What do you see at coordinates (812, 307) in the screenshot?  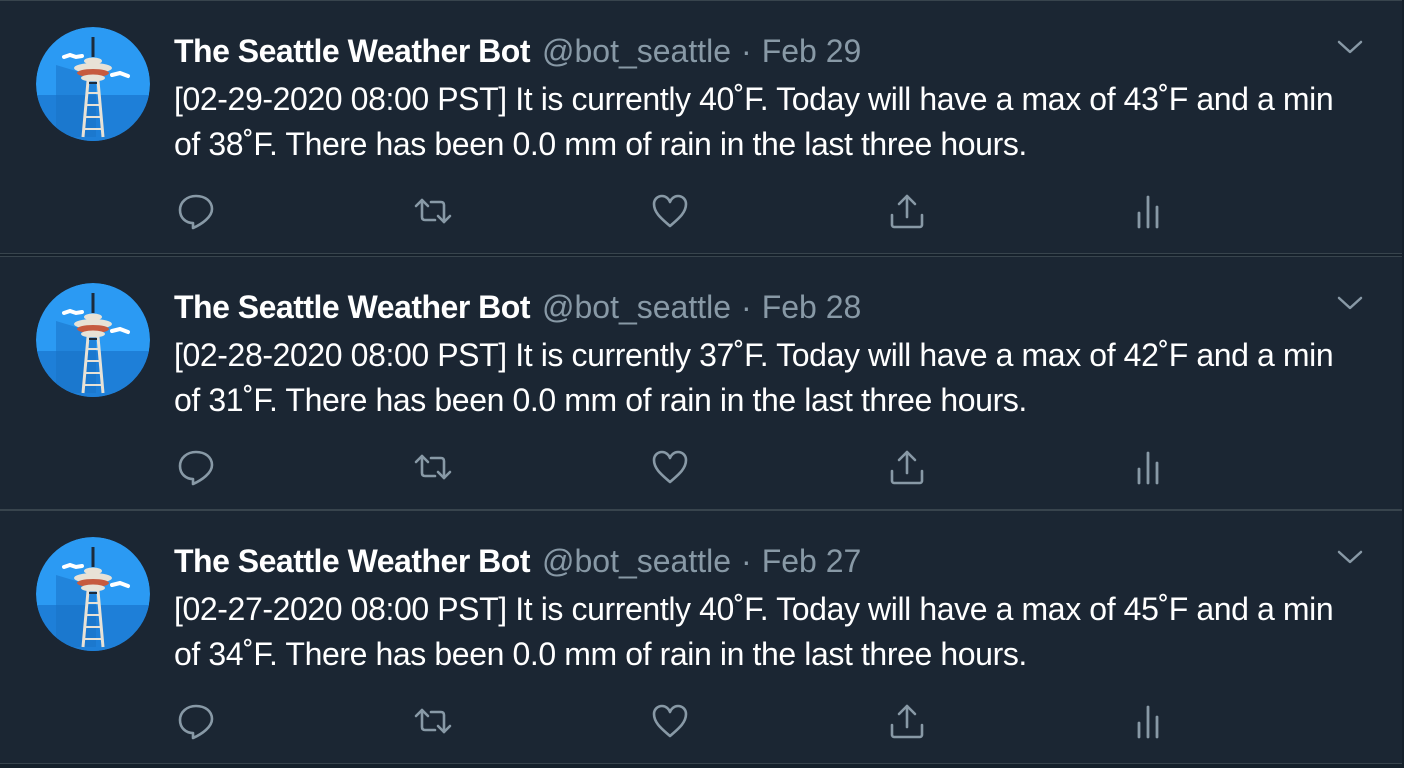 I see `tweet-date: Feb 28` at bounding box center [812, 307].